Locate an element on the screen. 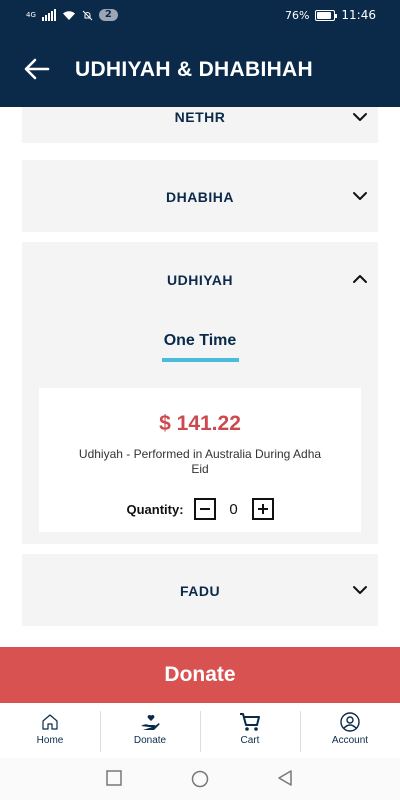 The image size is (400, 800). app-header: UDHIYAH & DHABIHAH is located at coordinates (200, 69).